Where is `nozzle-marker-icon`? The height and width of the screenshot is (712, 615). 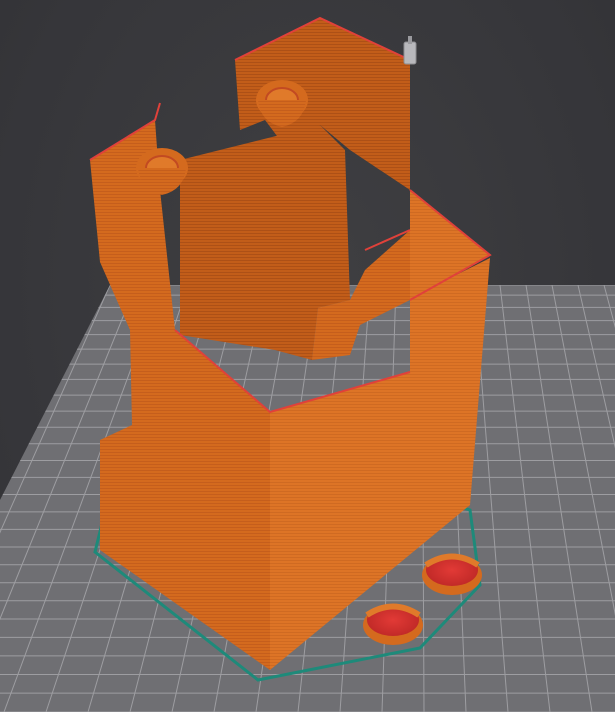 nozzle-marker-icon is located at coordinates (410, 50).